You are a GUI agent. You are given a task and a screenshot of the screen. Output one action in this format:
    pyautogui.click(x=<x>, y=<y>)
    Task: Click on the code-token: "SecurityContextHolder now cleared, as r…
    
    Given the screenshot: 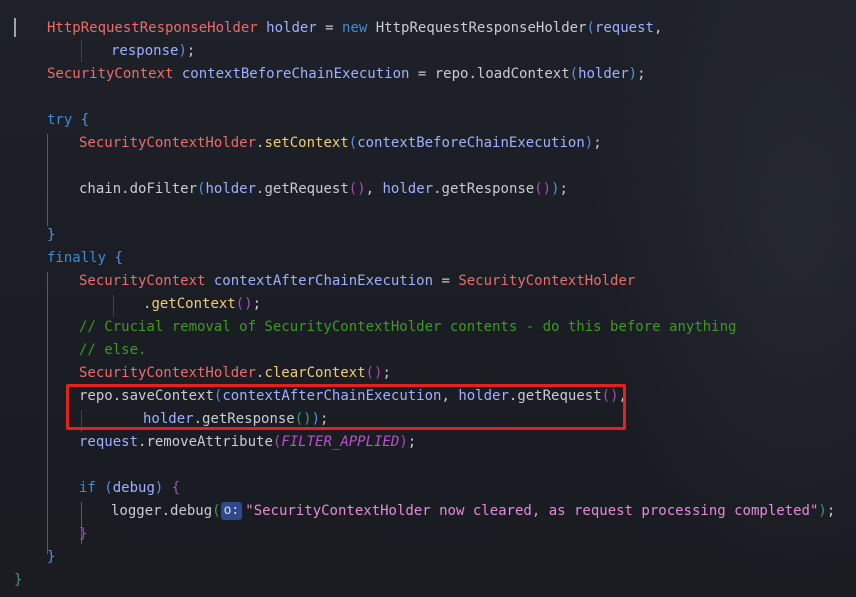 What is the action you would take?
    pyautogui.click(x=532, y=511)
    